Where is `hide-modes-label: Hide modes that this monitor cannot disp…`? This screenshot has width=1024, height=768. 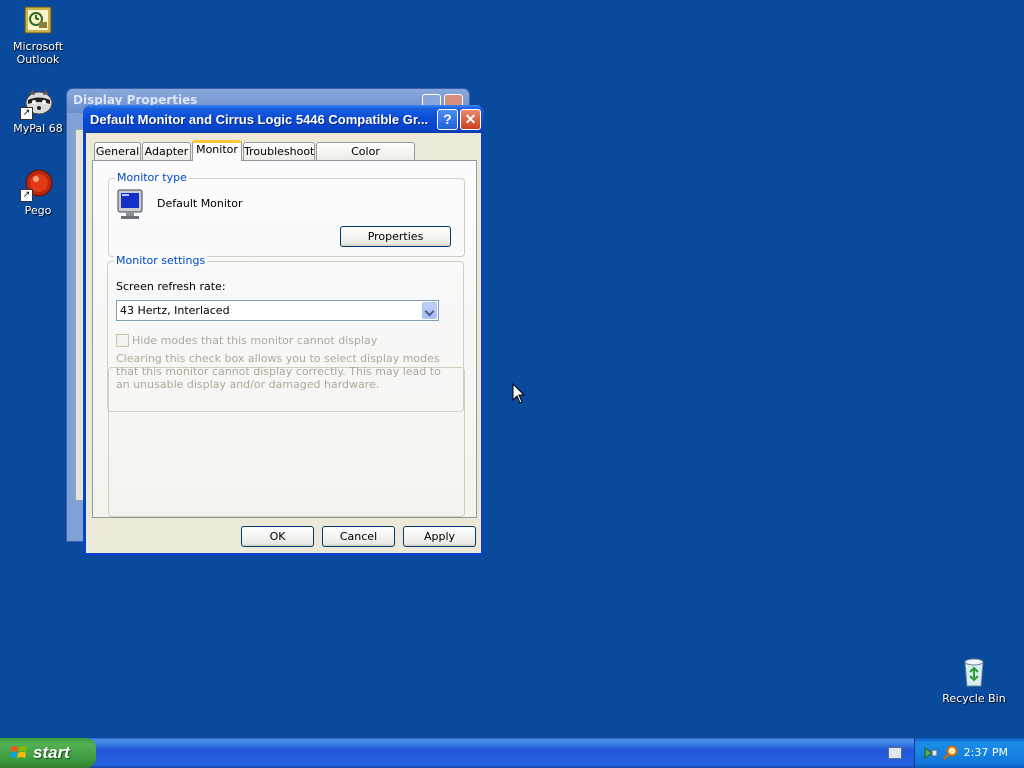 hide-modes-label: Hide modes that this monitor cannot disp… is located at coordinates (255, 340).